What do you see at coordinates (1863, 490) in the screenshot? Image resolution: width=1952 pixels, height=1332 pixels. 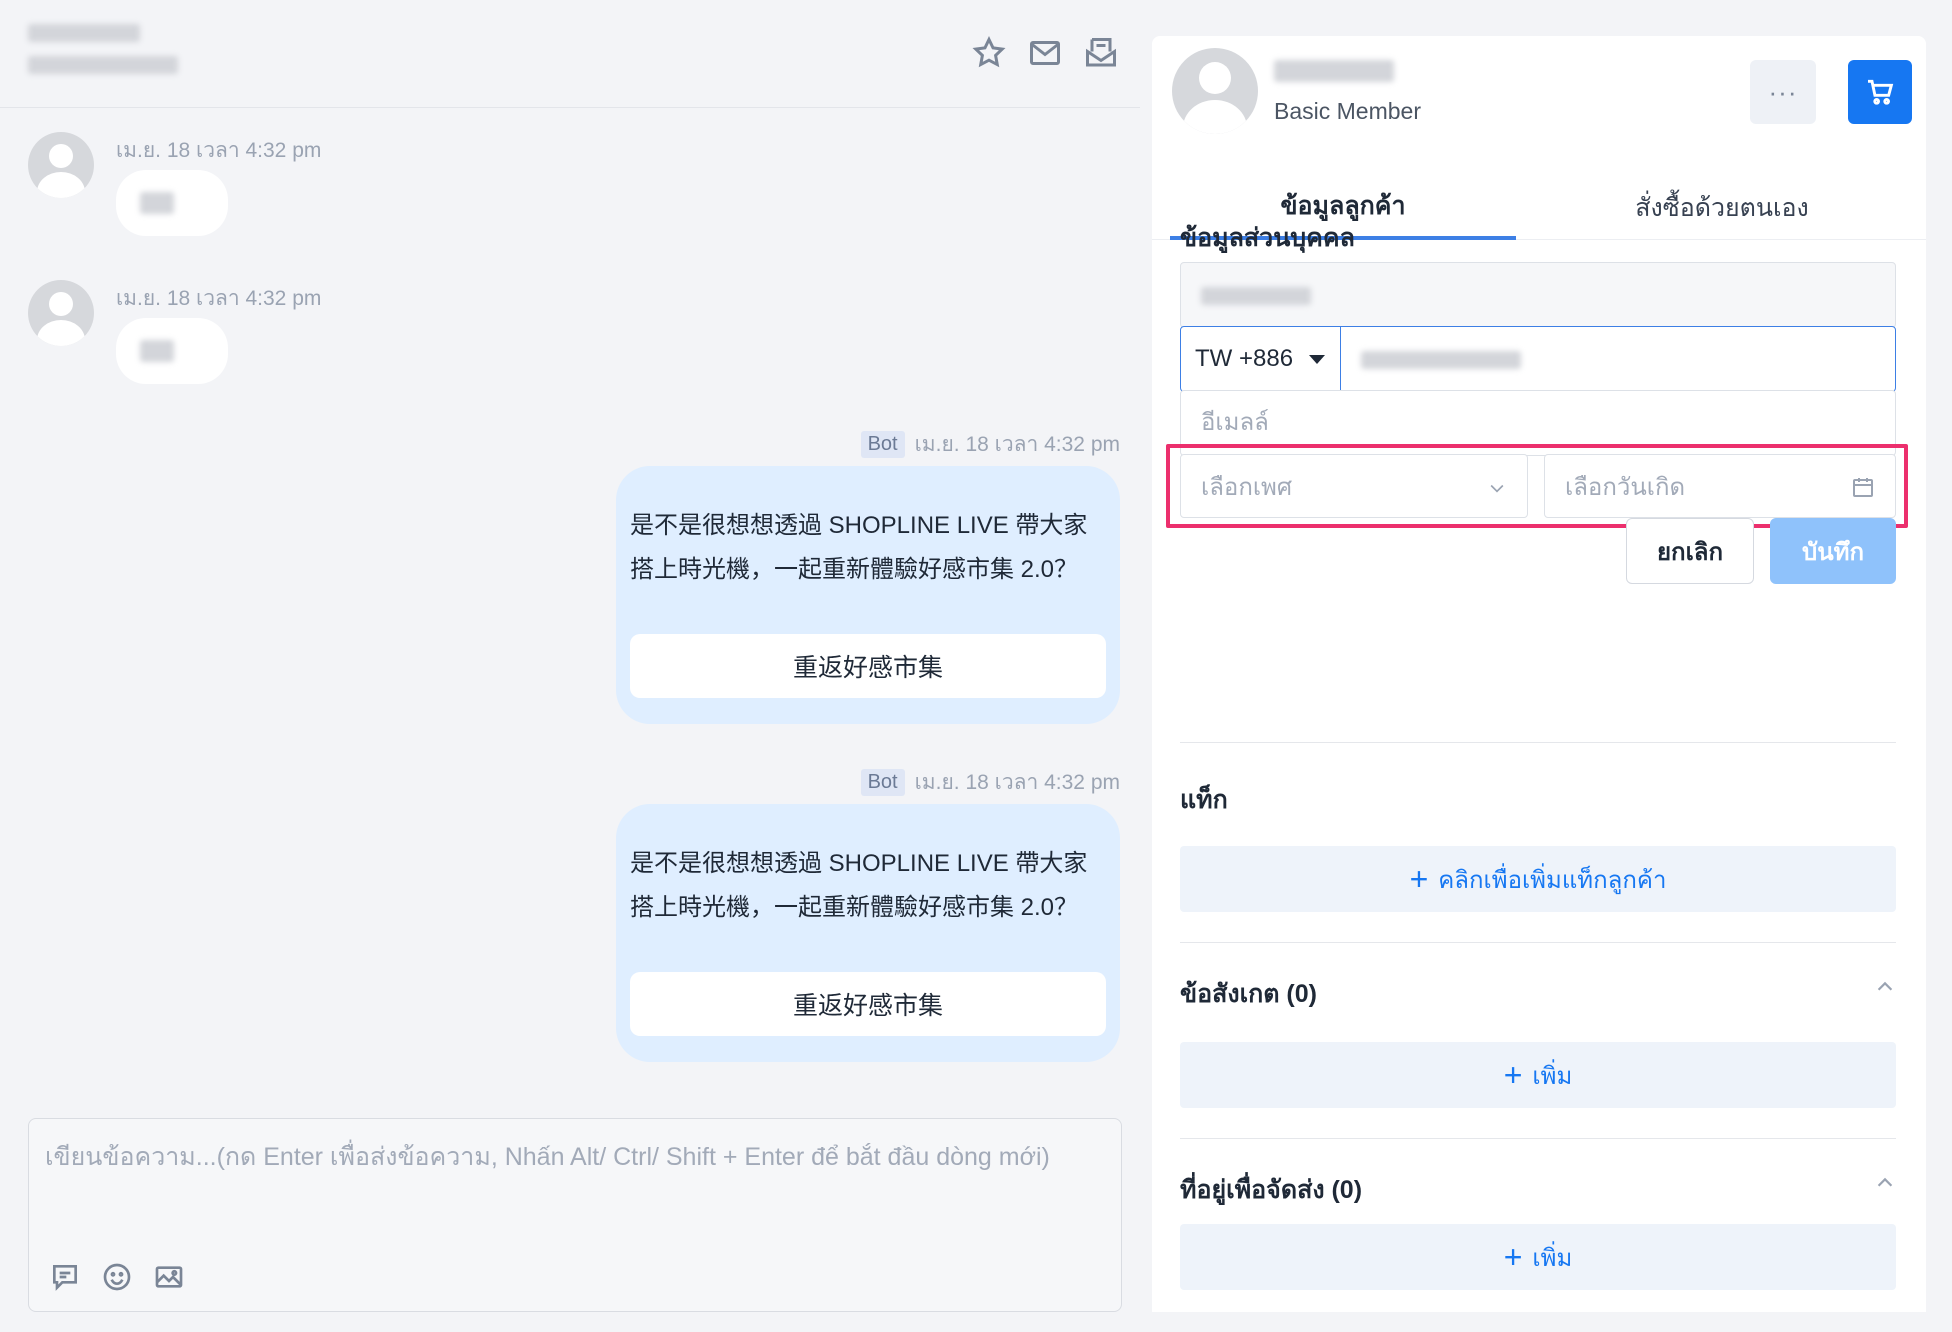 I see `calendar-icon` at bounding box center [1863, 490].